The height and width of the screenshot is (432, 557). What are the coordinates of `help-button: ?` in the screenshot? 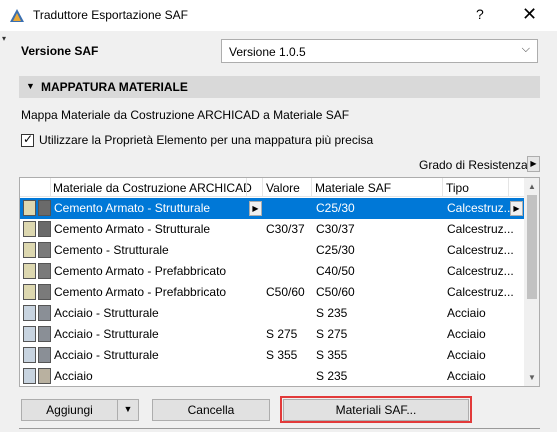 It's located at (480, 14).